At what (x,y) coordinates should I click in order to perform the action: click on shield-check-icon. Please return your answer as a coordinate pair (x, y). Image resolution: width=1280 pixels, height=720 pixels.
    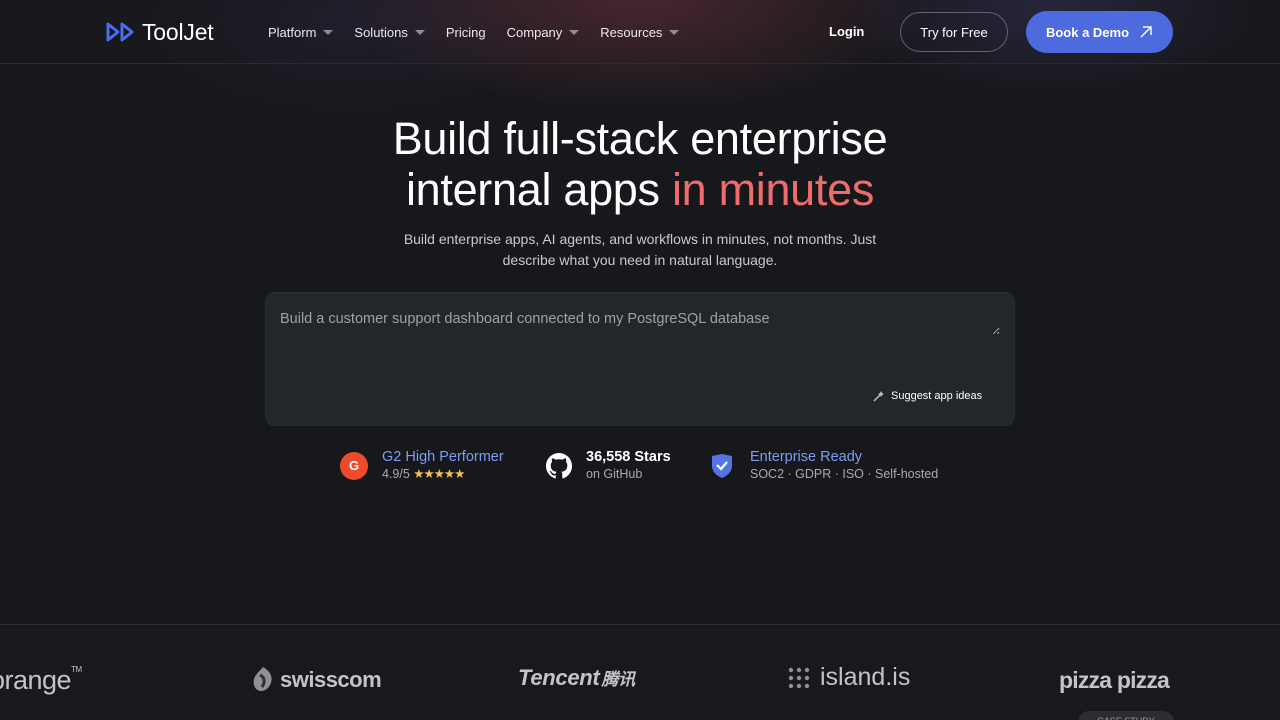
    Looking at the image, I should click on (722, 465).